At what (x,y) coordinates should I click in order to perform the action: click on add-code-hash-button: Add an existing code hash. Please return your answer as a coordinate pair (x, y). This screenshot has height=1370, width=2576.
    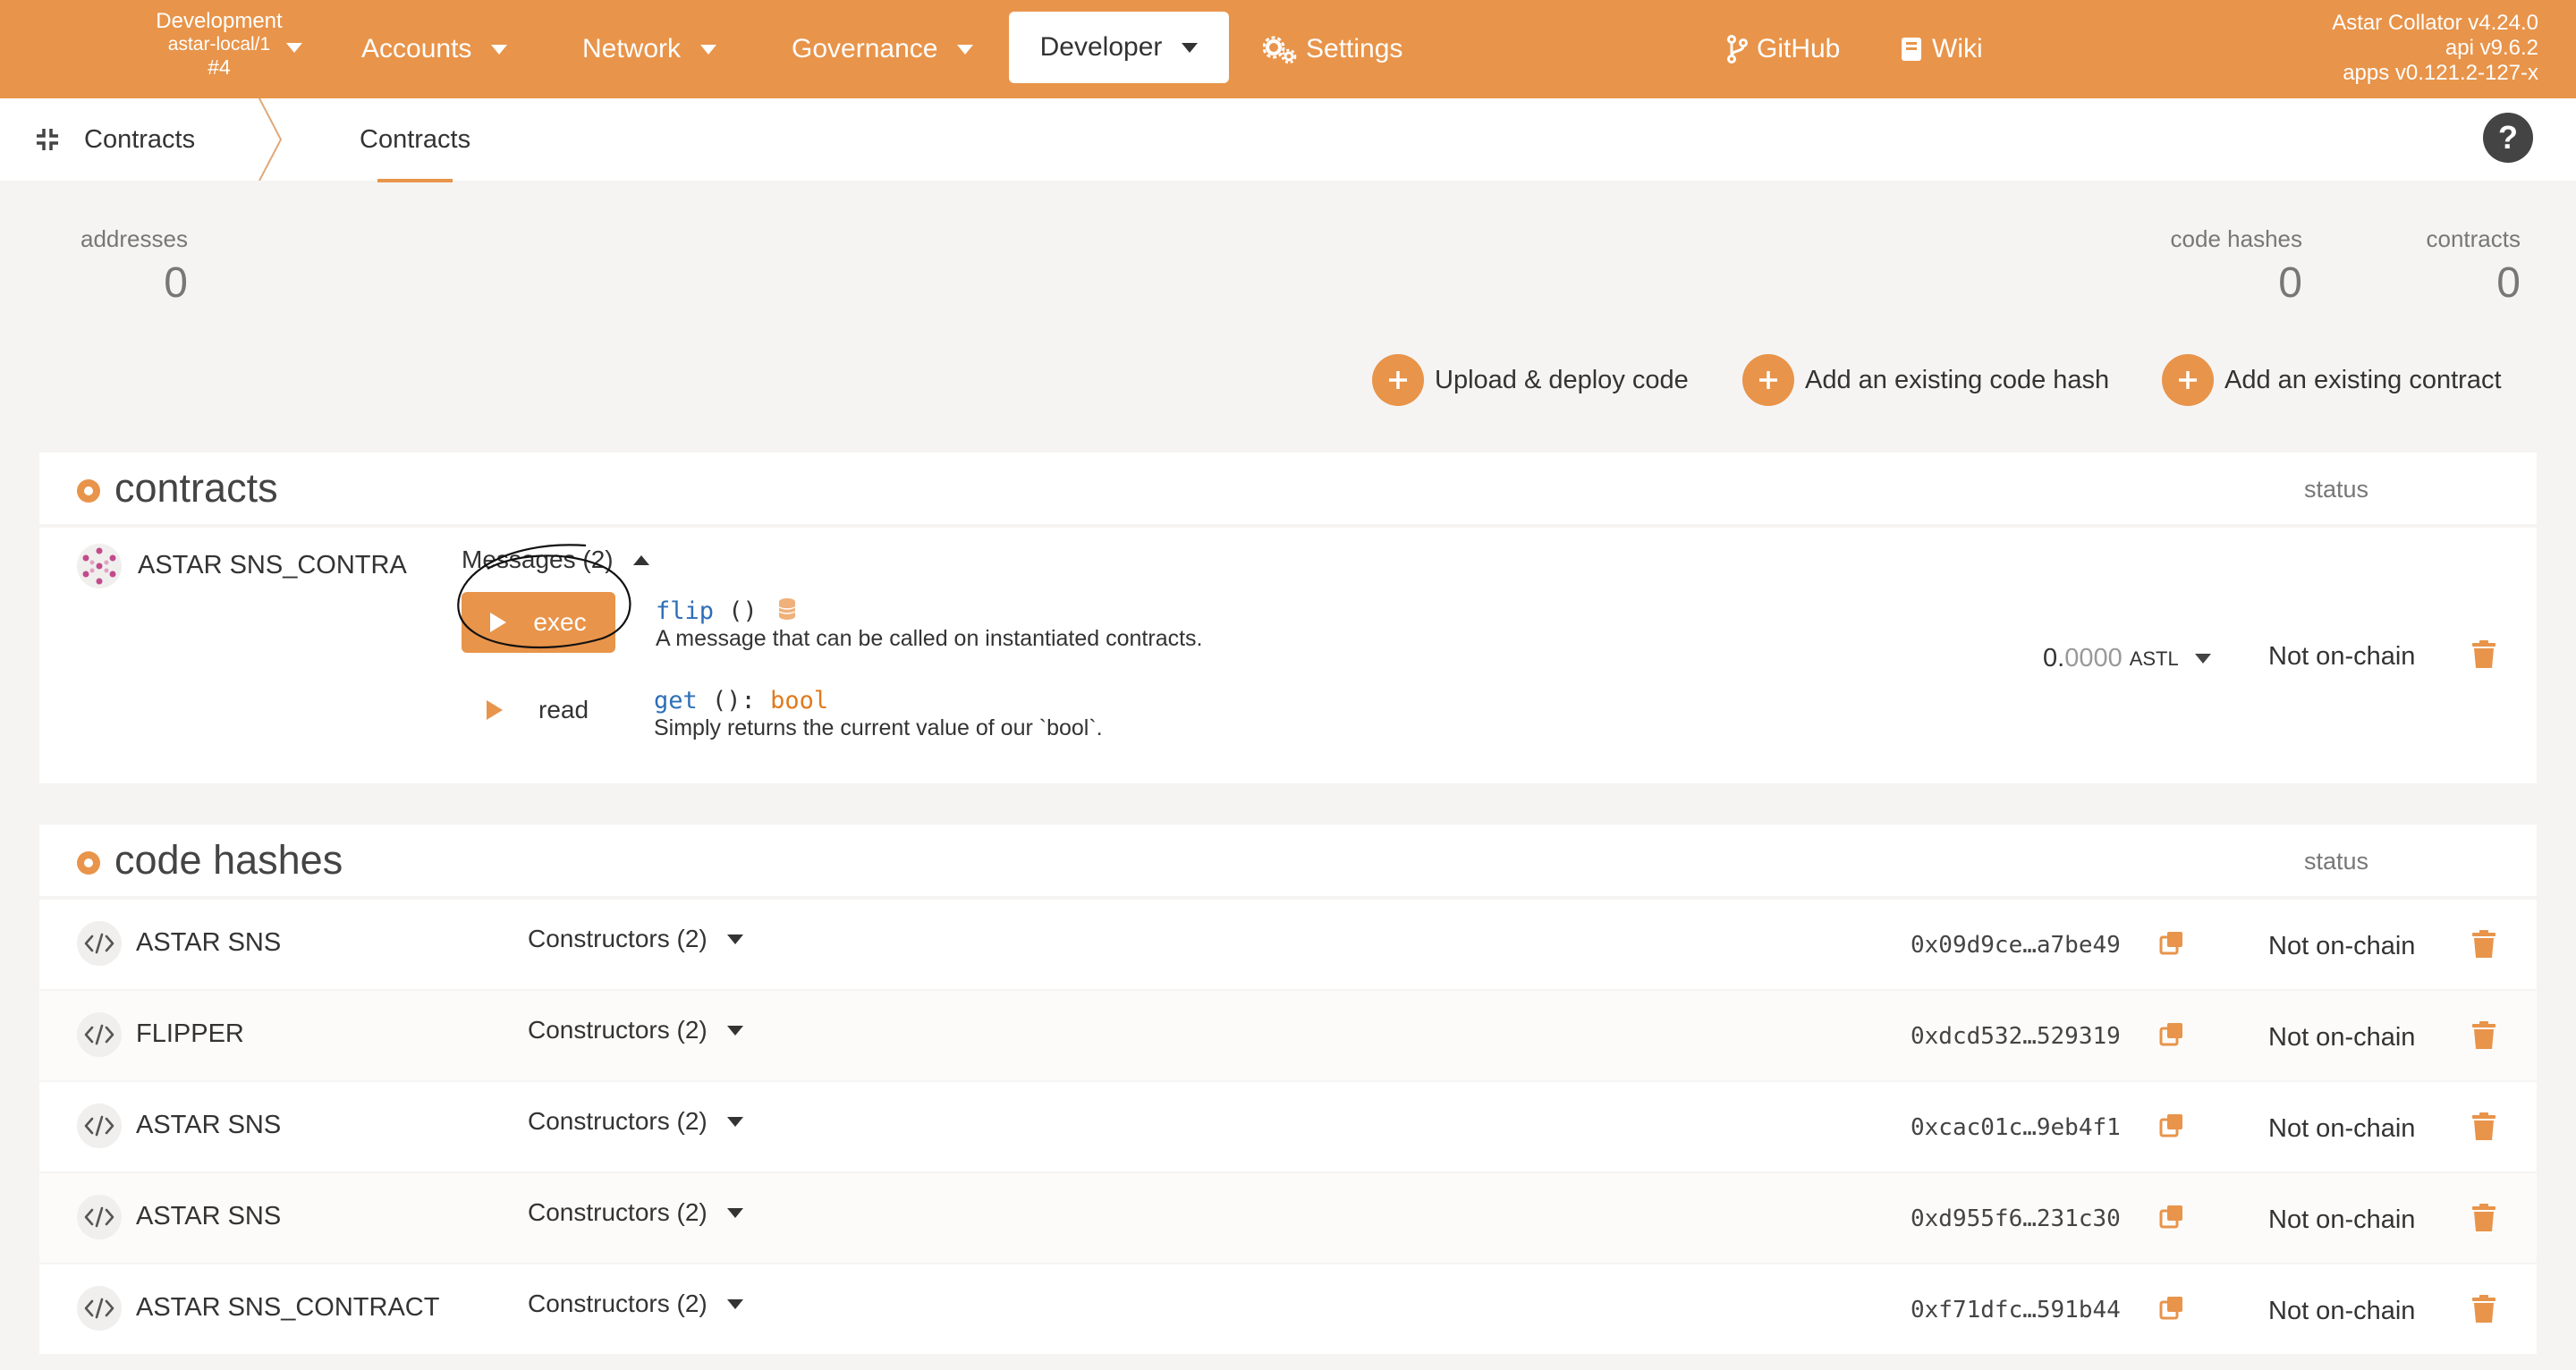
    Looking at the image, I should click on (1925, 380).